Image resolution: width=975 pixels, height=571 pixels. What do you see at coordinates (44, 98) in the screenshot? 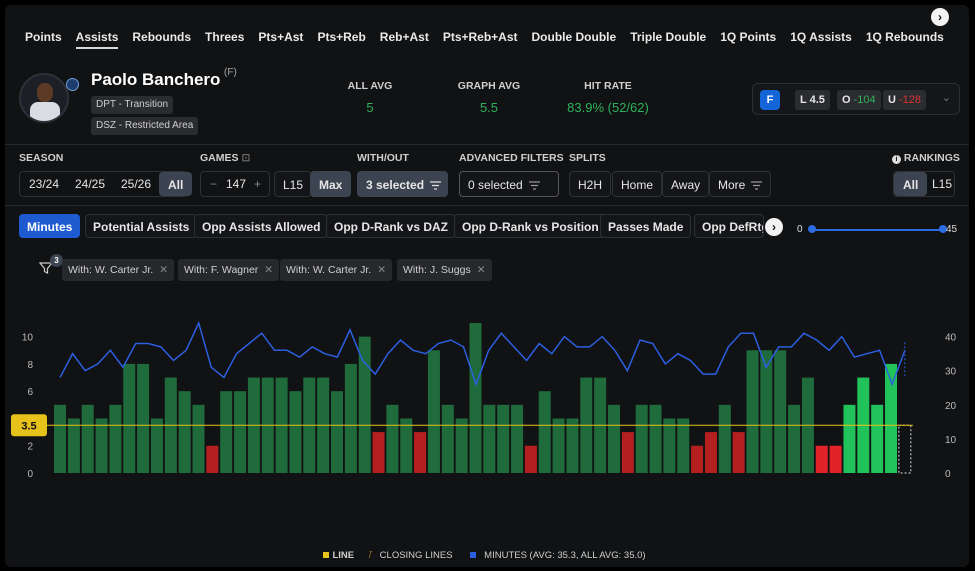
I see `player-avatar` at bounding box center [44, 98].